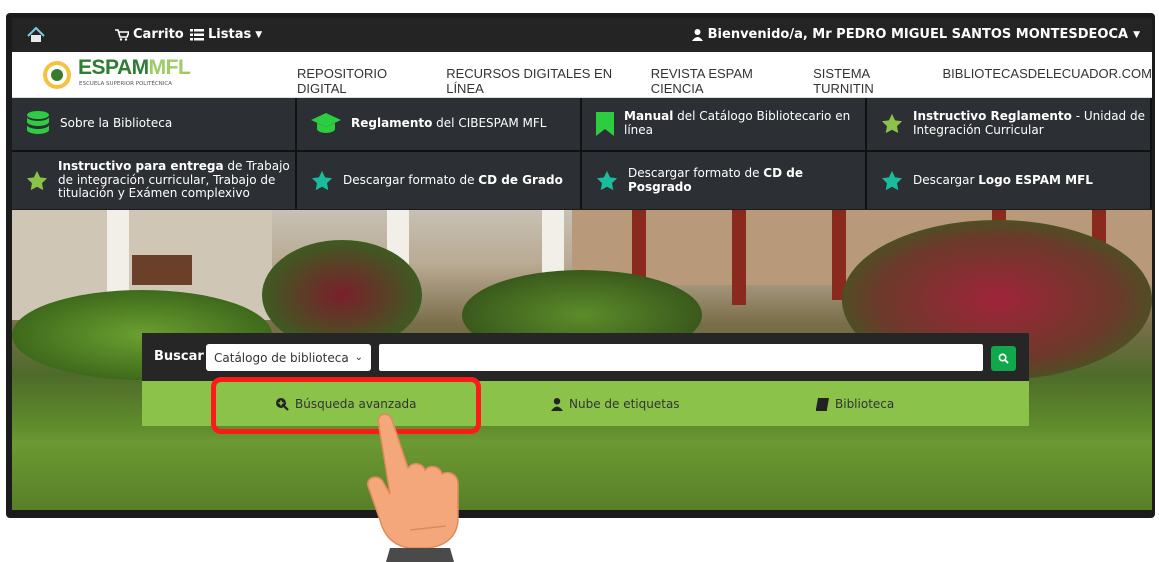  What do you see at coordinates (169, 67) in the screenshot?
I see `logo-text-accent: MFL` at bounding box center [169, 67].